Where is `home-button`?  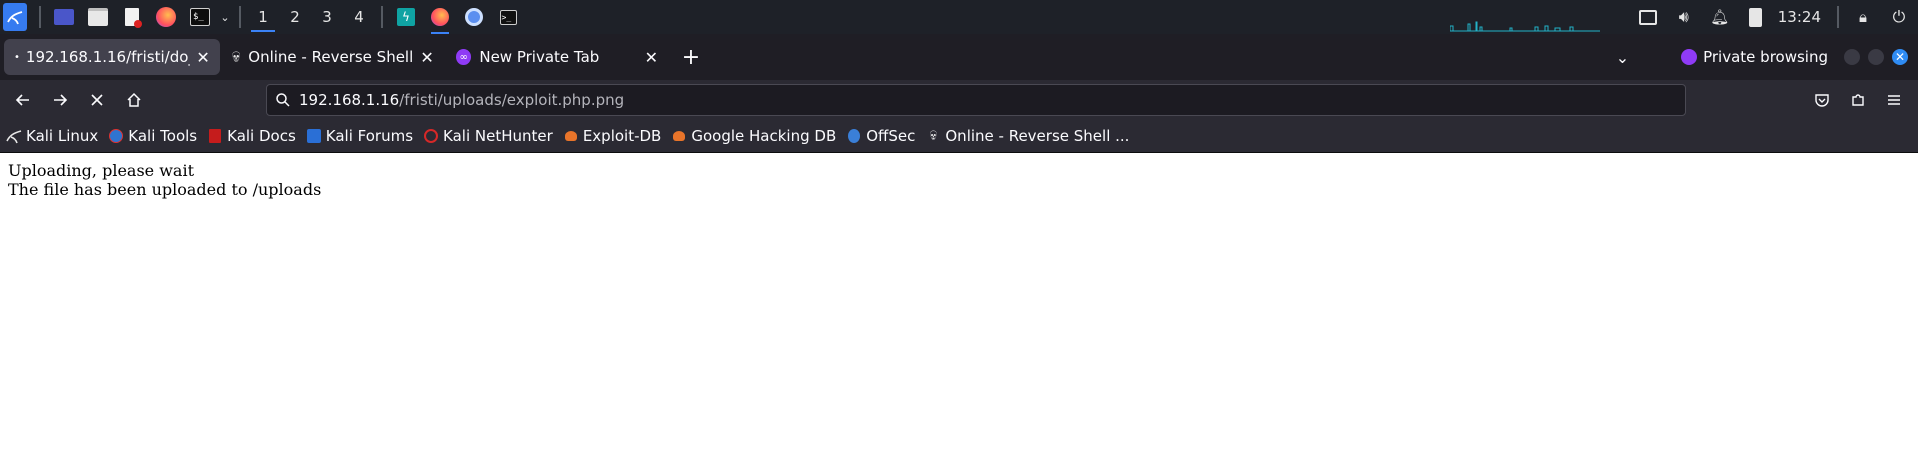 home-button is located at coordinates (134, 100).